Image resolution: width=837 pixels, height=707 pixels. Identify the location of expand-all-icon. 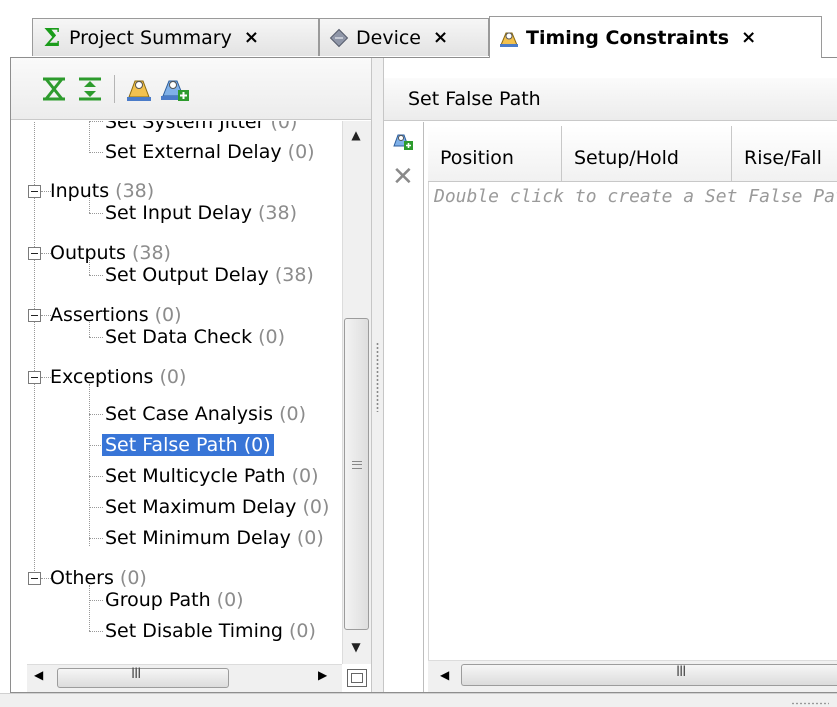
(54, 89).